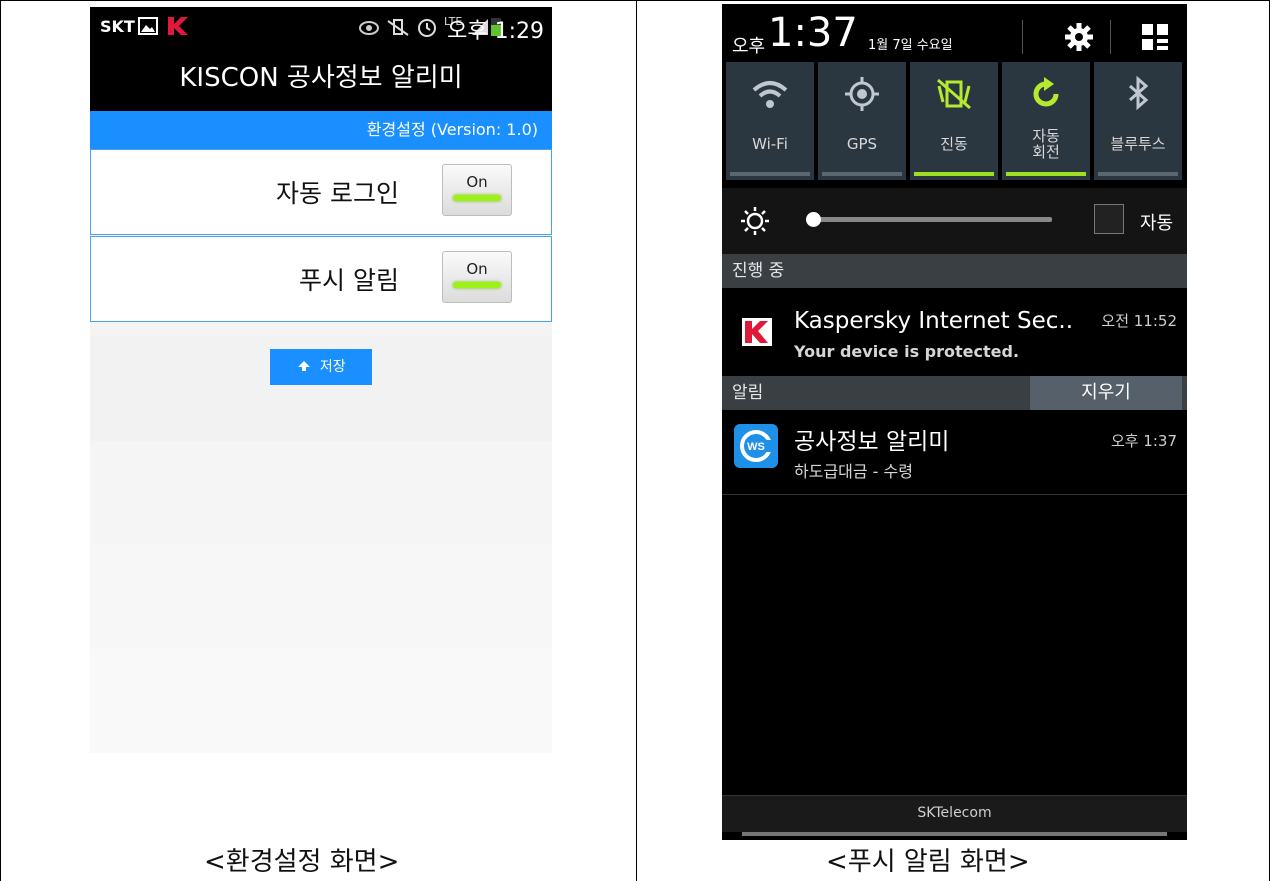  I want to click on grid-menu-icon, so click(1155, 37).